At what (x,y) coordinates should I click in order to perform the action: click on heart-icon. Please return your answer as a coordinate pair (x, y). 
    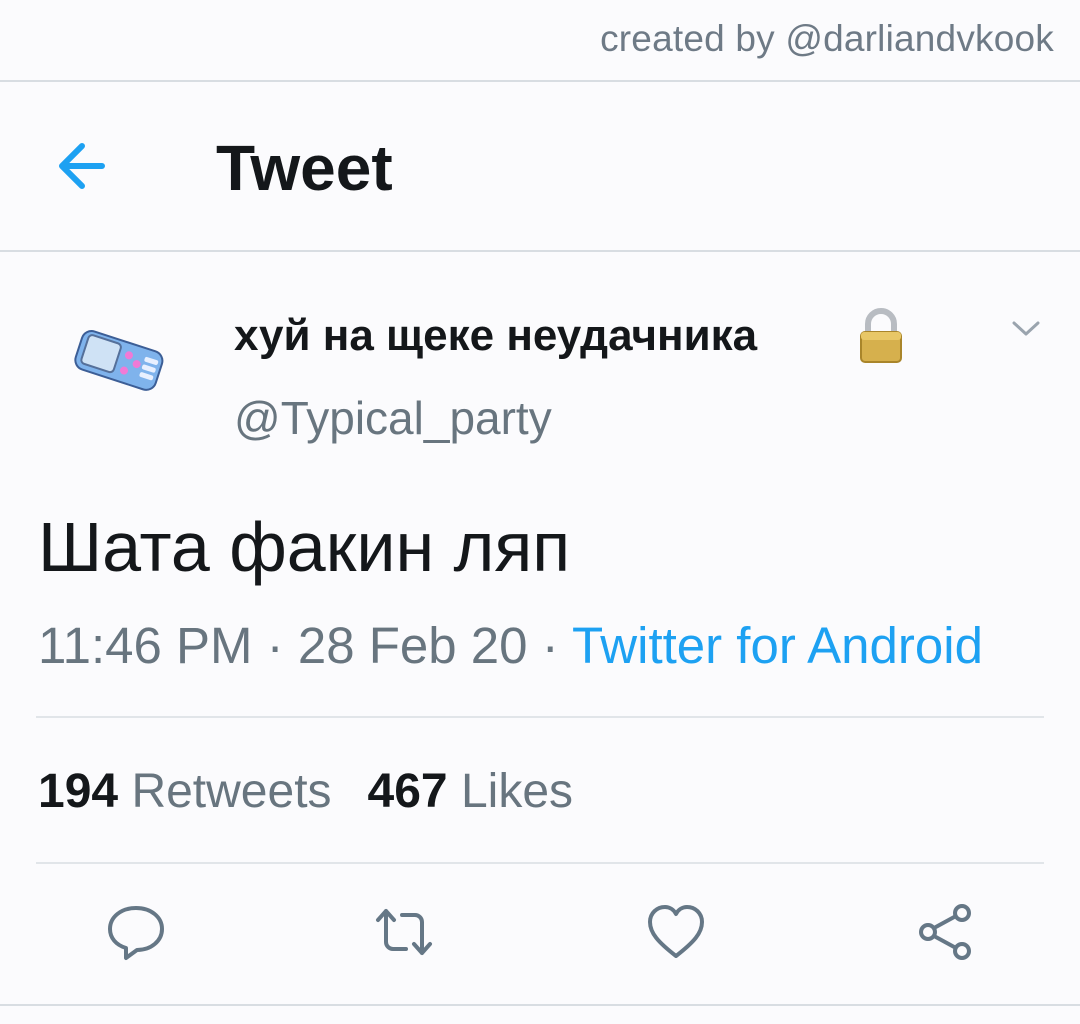
    Looking at the image, I should click on (676, 931).